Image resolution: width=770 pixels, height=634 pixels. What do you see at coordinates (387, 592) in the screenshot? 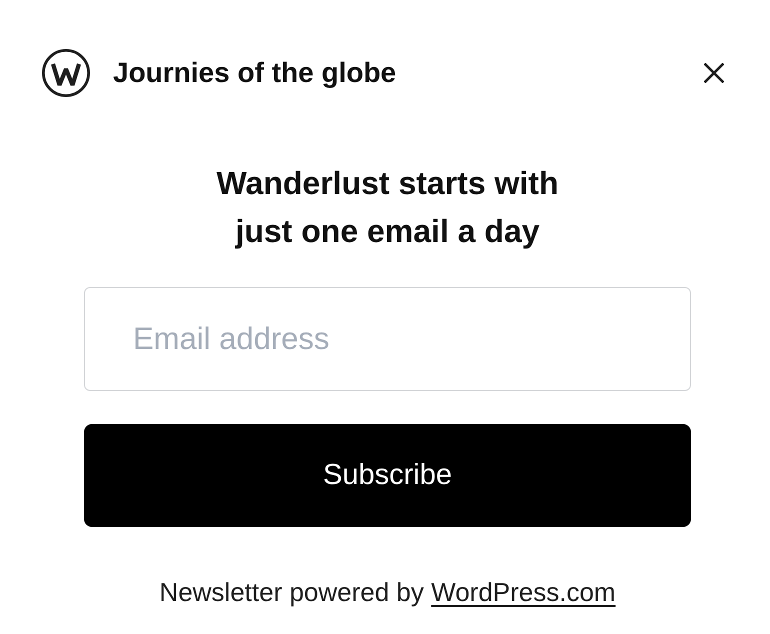
I see `footer-text: Newsletter powered by WordPress.com` at bounding box center [387, 592].